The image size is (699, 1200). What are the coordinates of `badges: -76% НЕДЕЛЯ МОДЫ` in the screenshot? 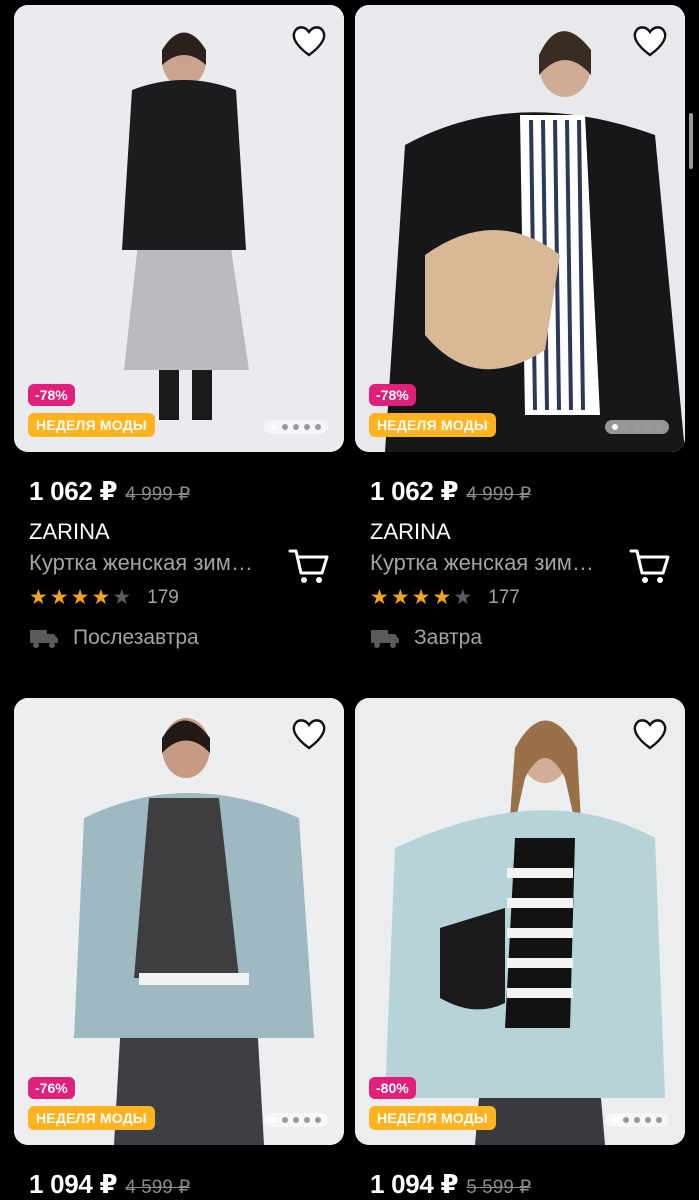 It's located at (91, 1103).